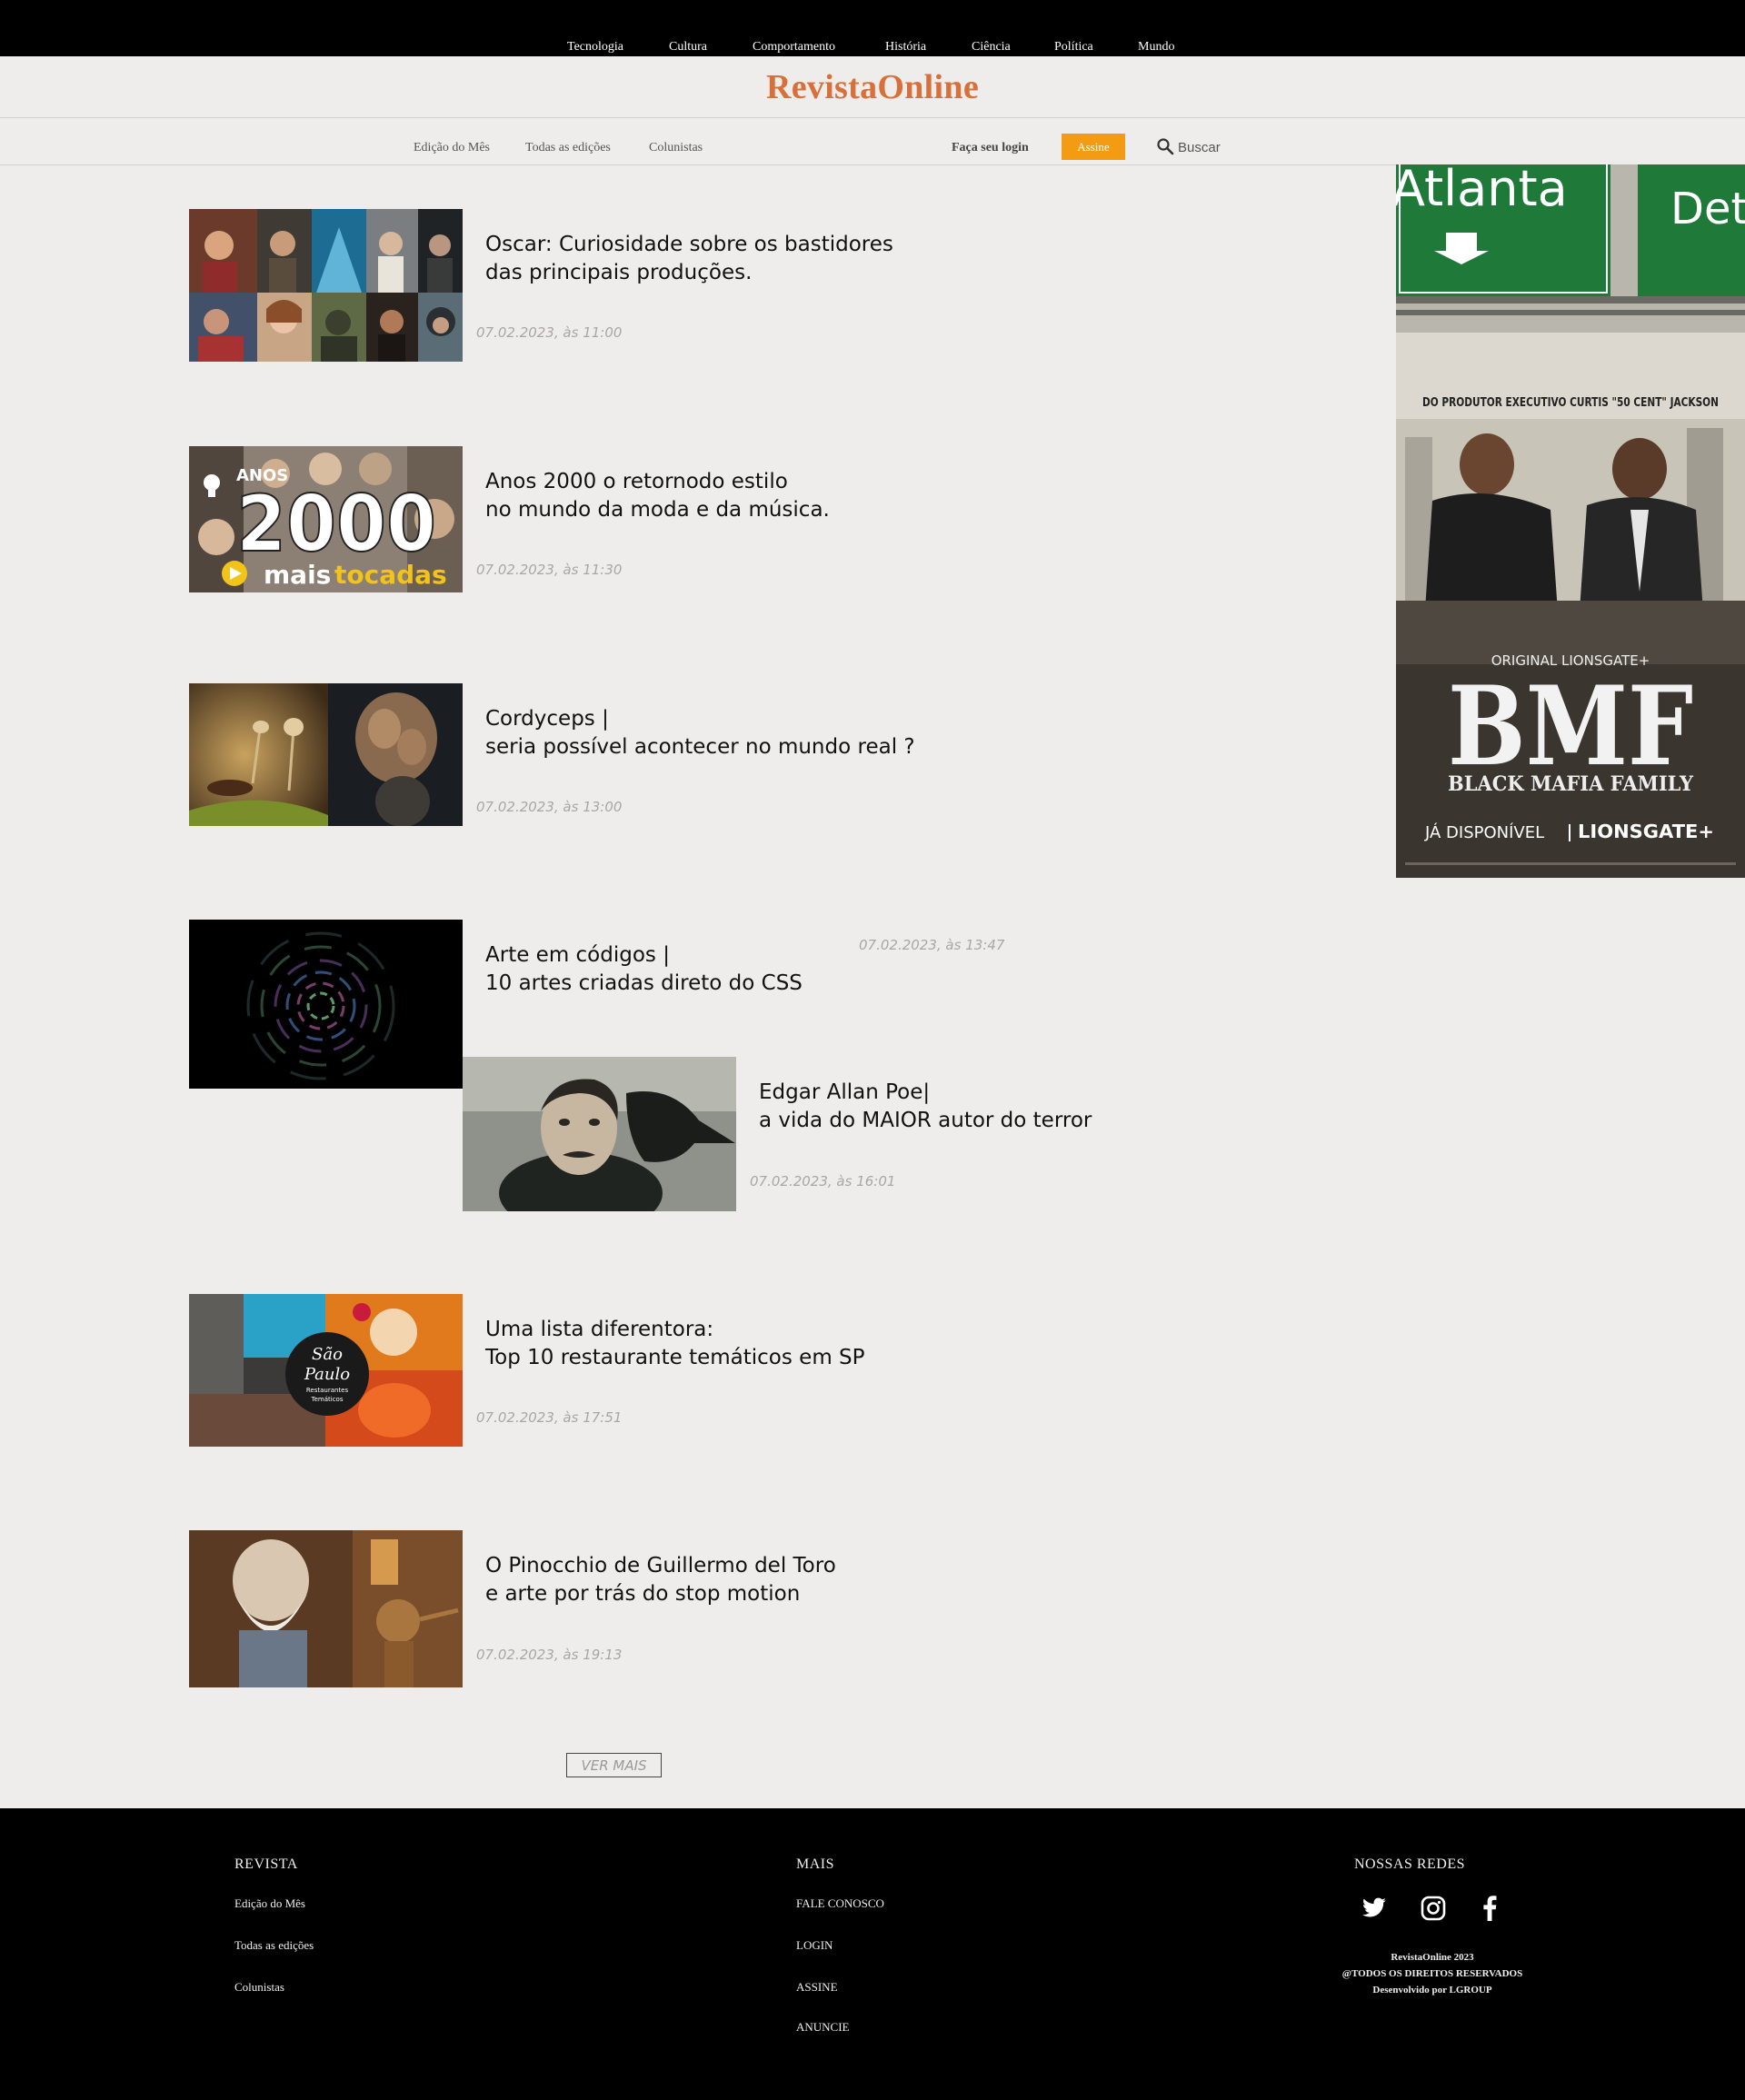 Image resolution: width=1745 pixels, height=2100 pixels. I want to click on article-title-line: Edgar Allan Poe|, so click(925, 1093).